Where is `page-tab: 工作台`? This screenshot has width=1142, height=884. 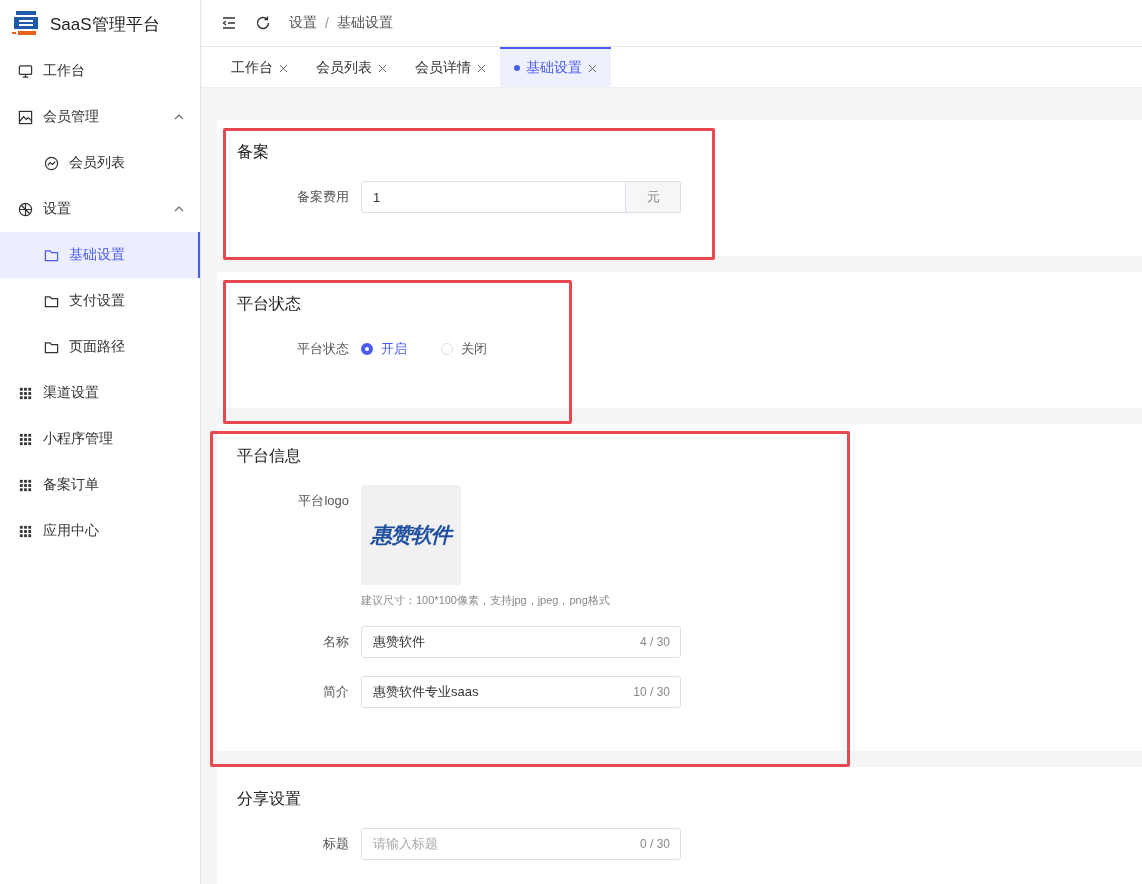 page-tab: 工作台 is located at coordinates (259, 67).